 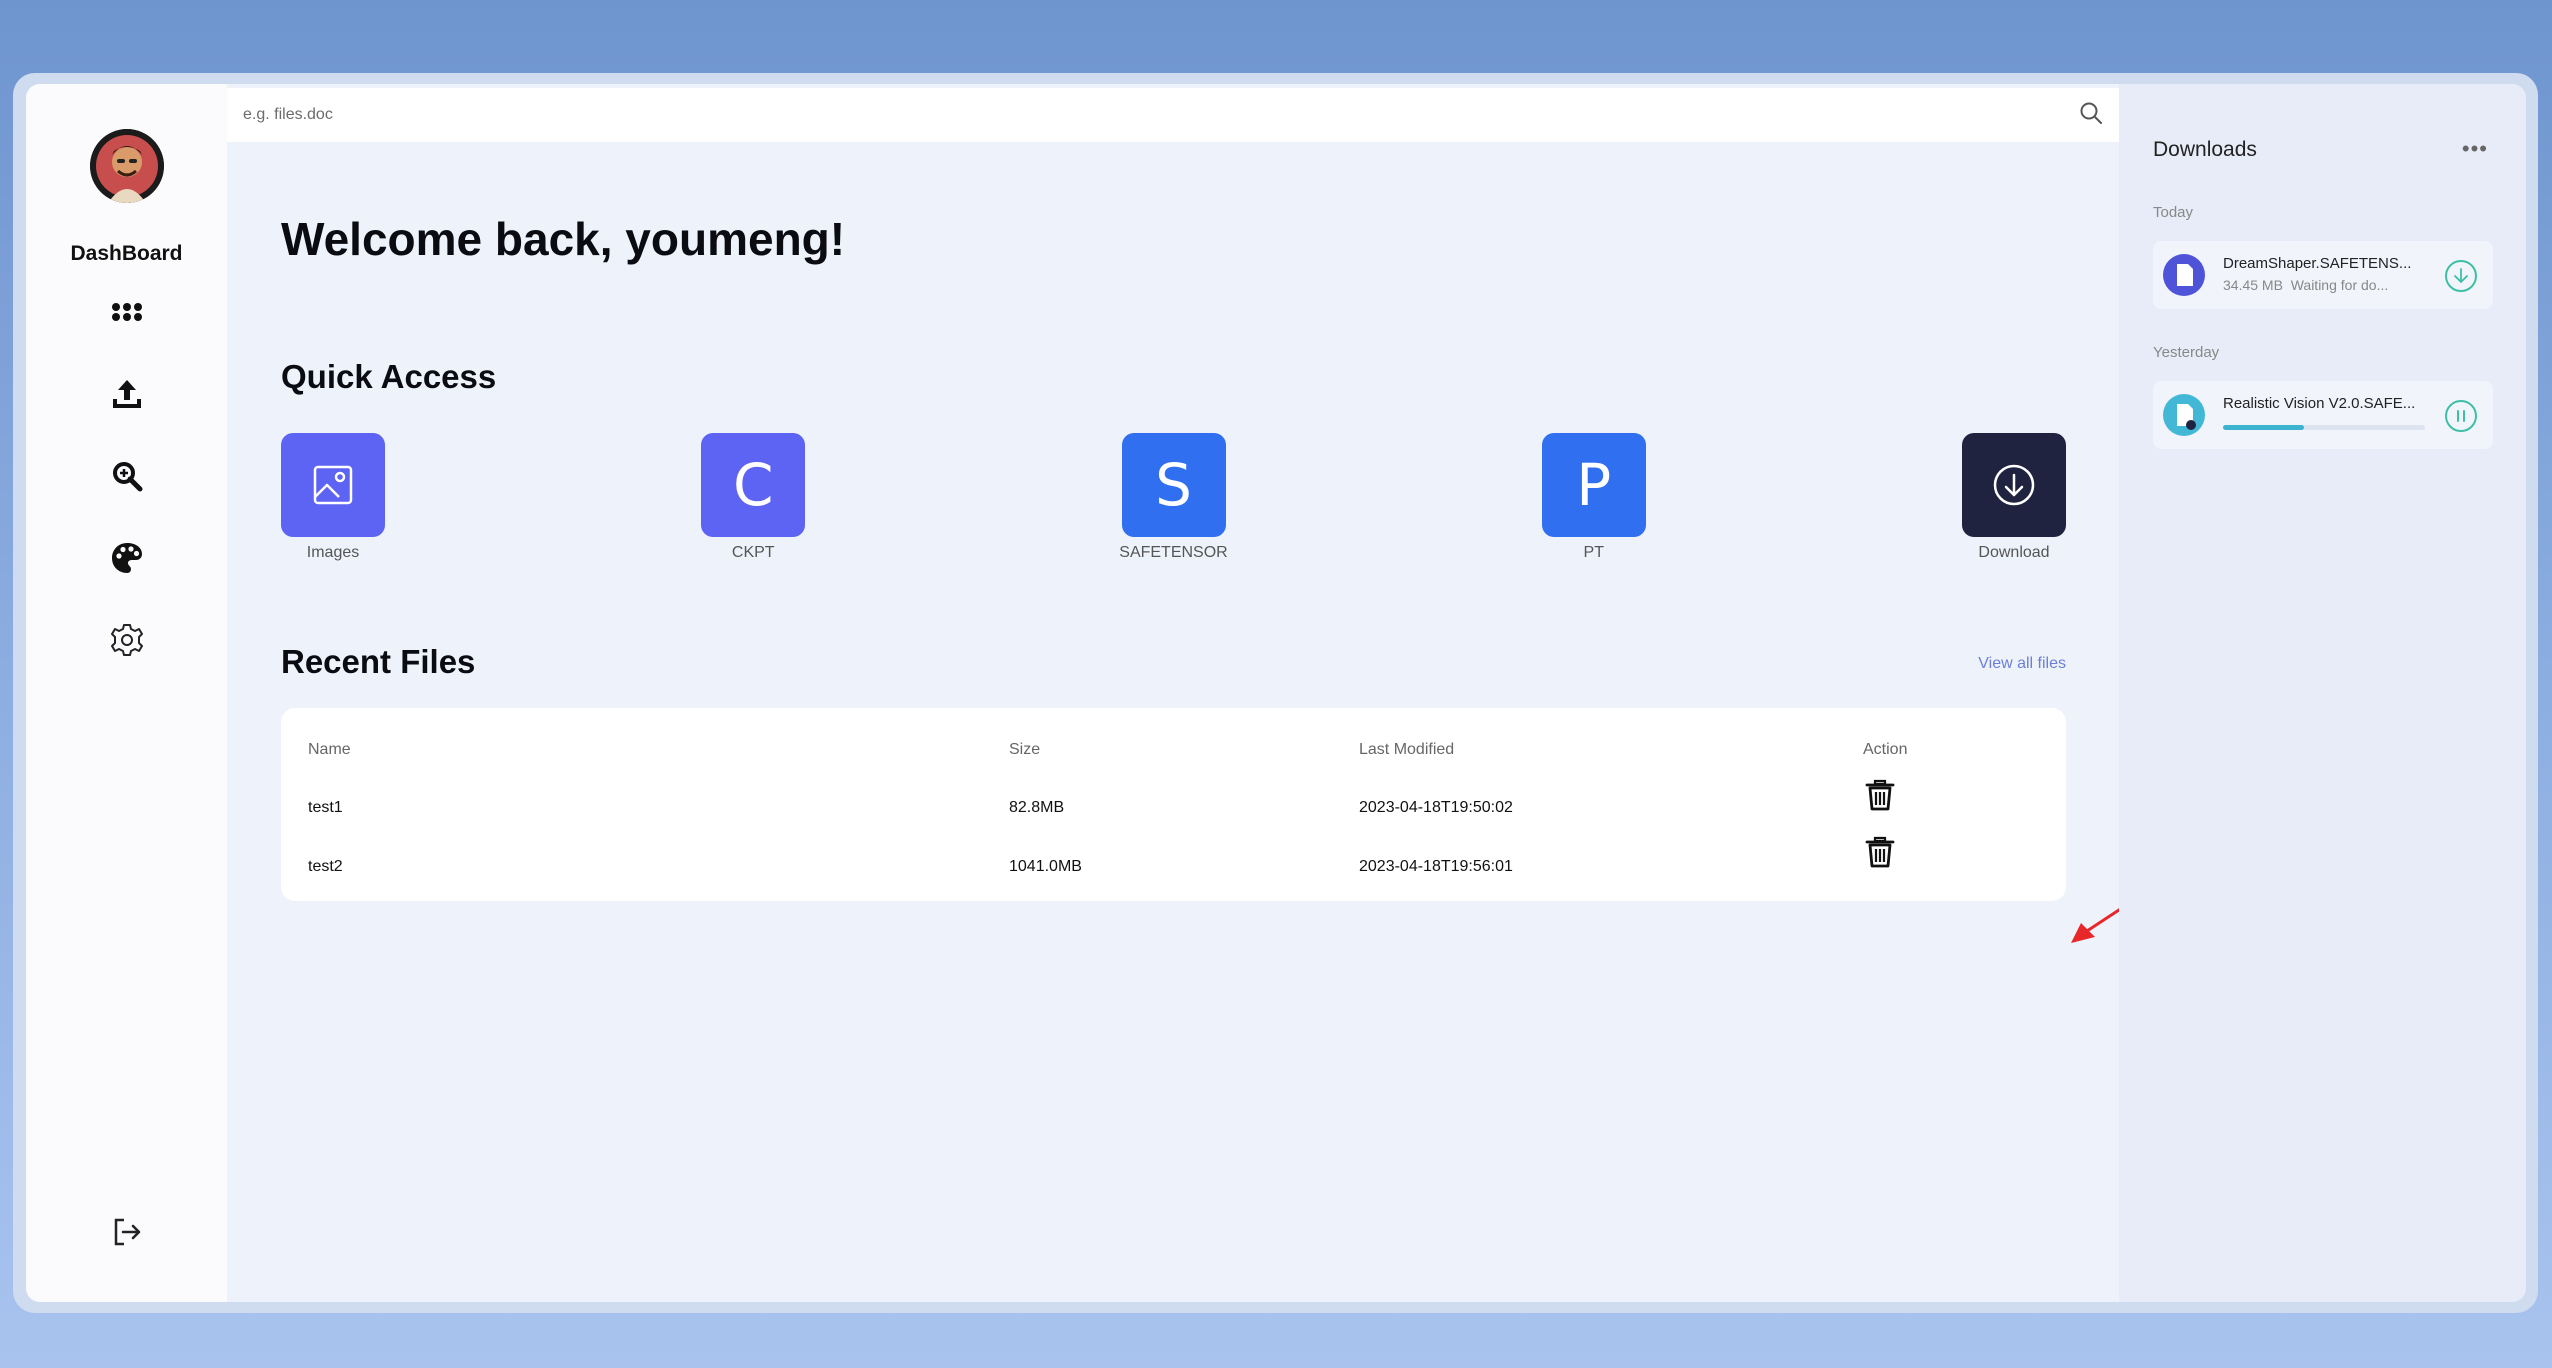 I want to click on quick-access-row: Images C CKPT S SAFETENSOR P PT Download, so click(x=1173, y=497).